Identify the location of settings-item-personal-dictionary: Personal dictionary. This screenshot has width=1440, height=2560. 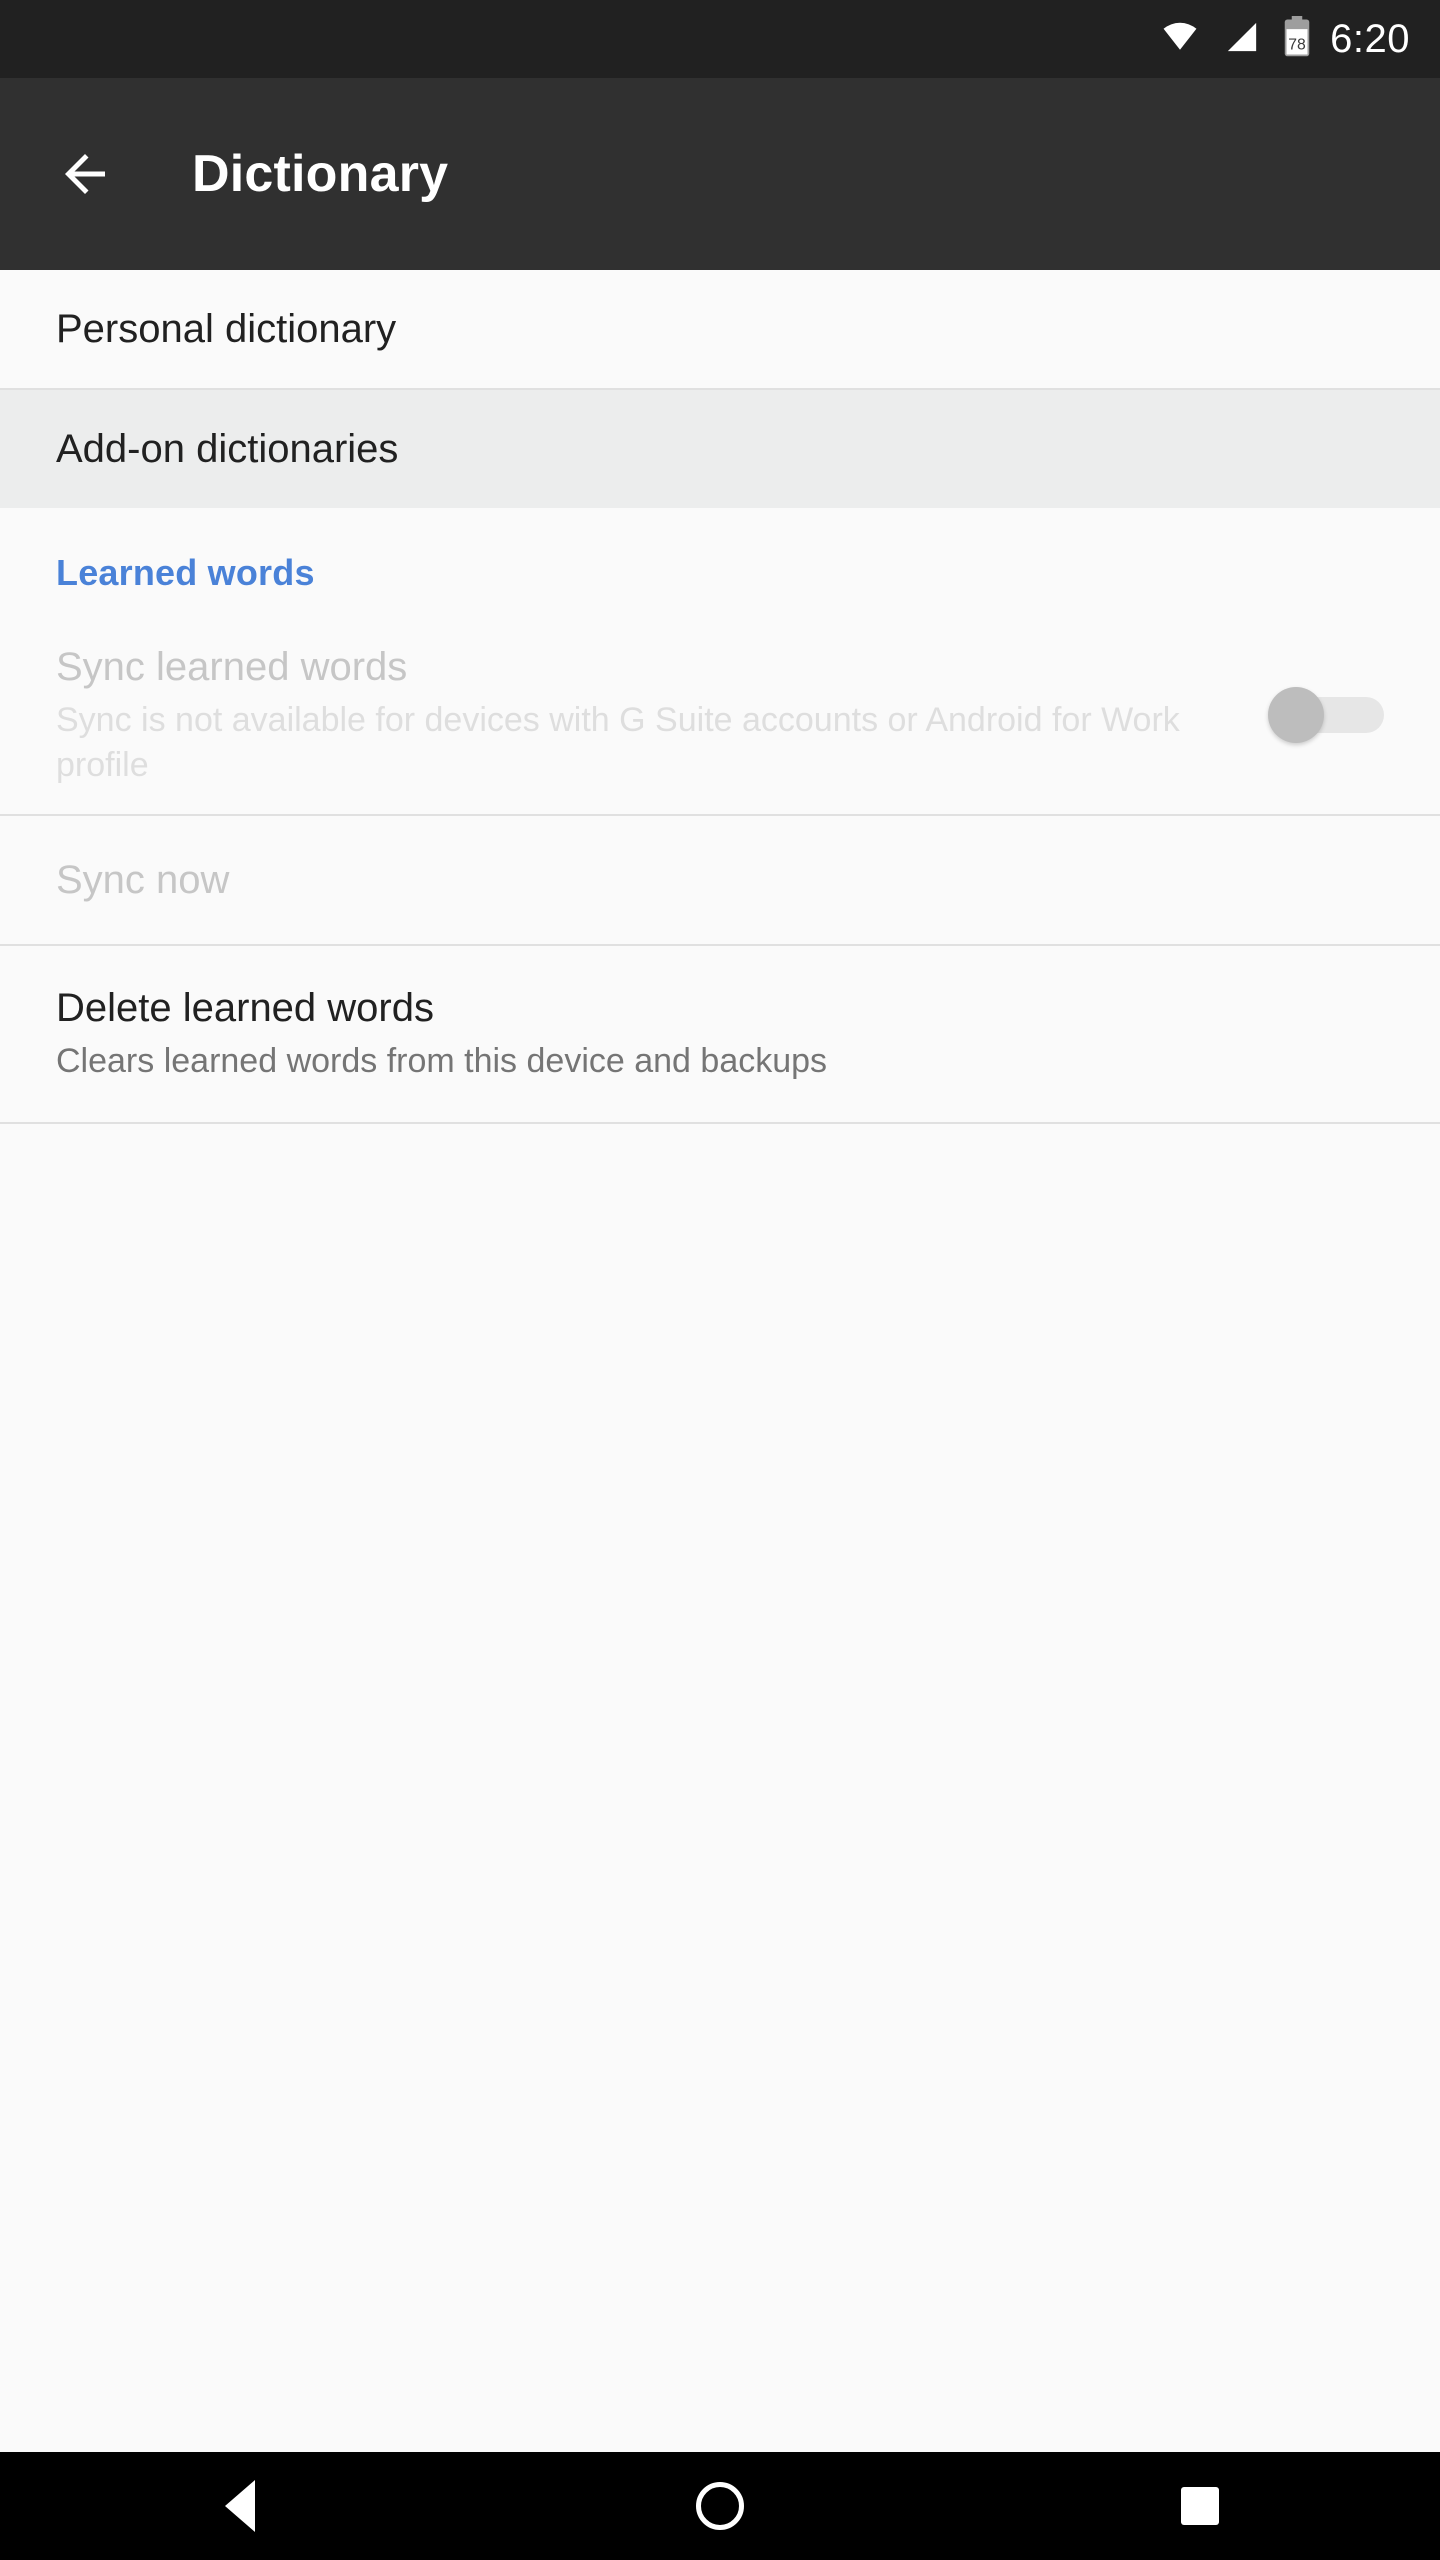
(720, 329).